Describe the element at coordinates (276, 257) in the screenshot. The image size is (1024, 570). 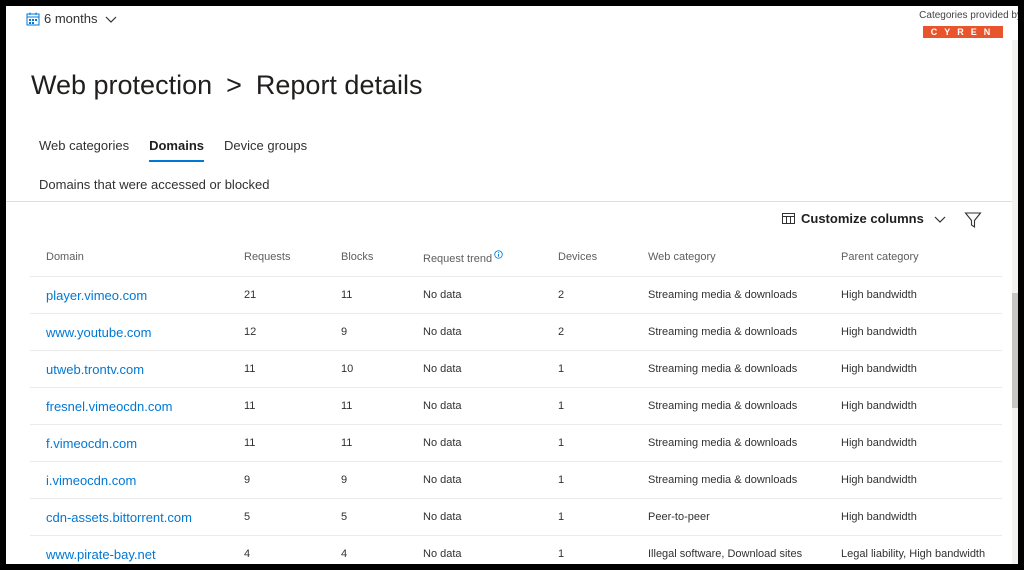
I see `column-header-requests: Requests` at that location.